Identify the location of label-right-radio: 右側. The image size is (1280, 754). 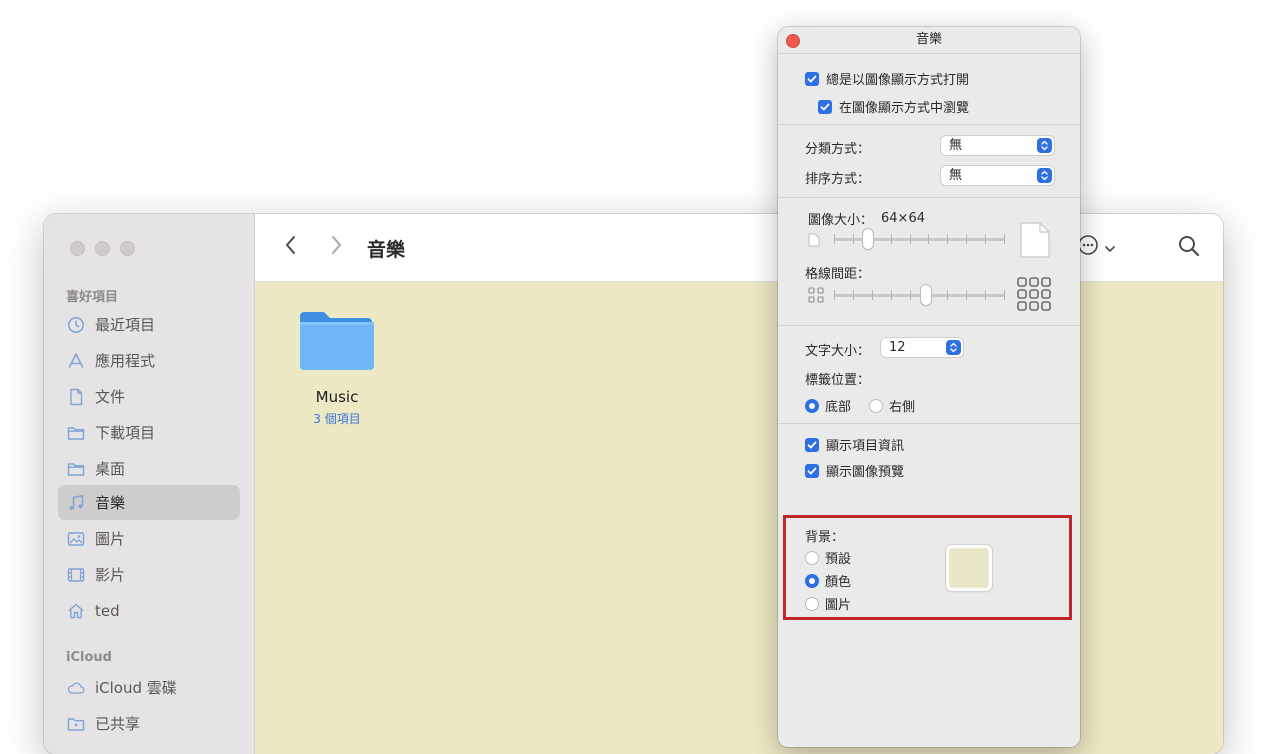
(892, 405).